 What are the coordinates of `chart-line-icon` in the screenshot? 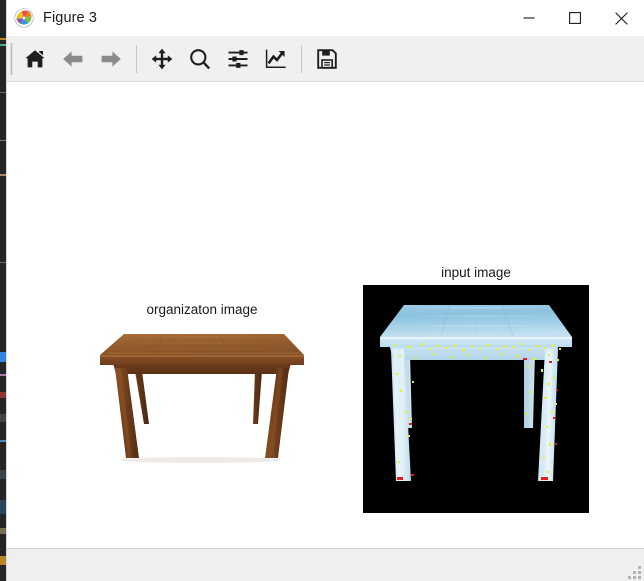 It's located at (275, 58).